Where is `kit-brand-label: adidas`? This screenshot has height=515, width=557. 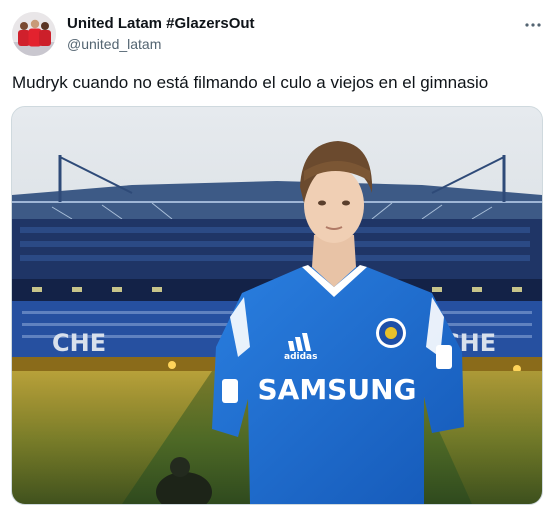
kit-brand-label: adidas is located at coordinates (300, 357).